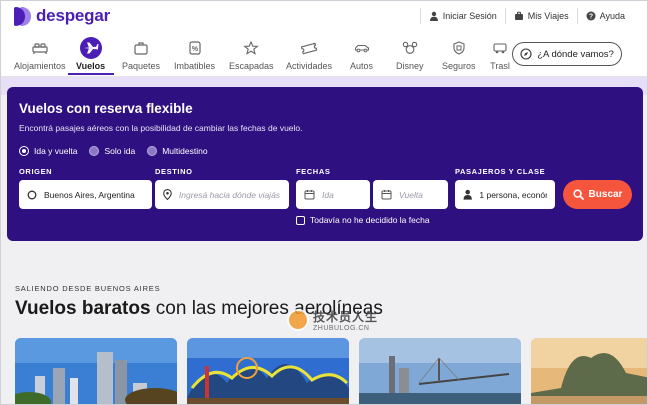 Image resolution: width=648 pixels, height=405 pixels. I want to click on trip-type-multi: Multidestino, so click(177, 151).